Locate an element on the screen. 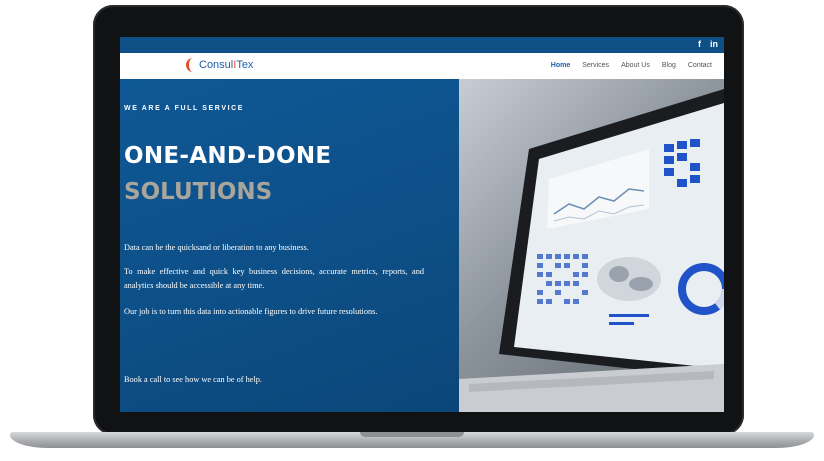 This screenshot has width=824, height=461. logo-mark-icon is located at coordinates (192, 65).